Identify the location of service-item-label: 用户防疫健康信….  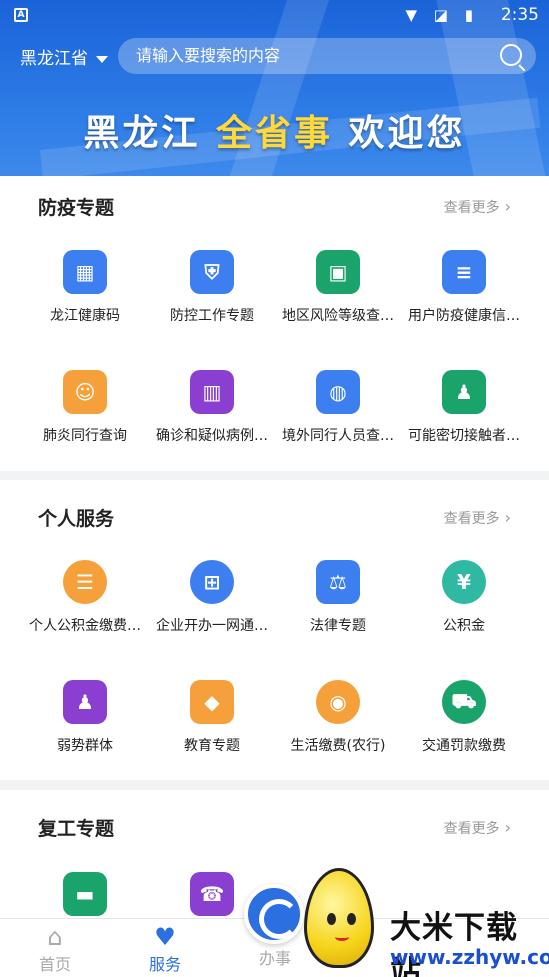
(464, 316).